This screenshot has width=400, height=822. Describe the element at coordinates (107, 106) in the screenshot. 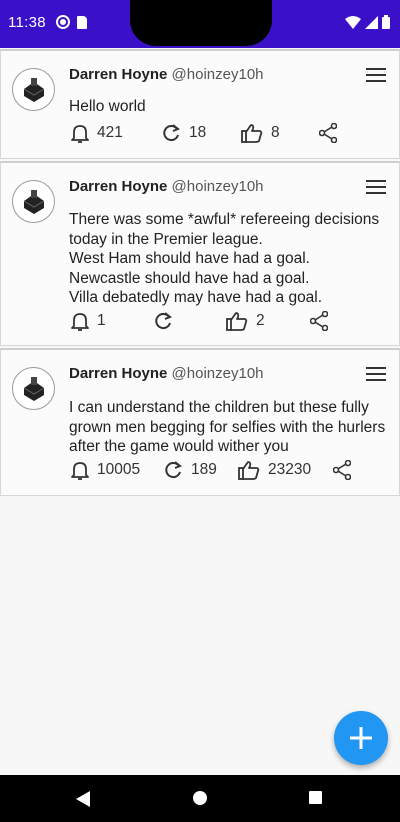

I see `post-body: Hello world` at that location.